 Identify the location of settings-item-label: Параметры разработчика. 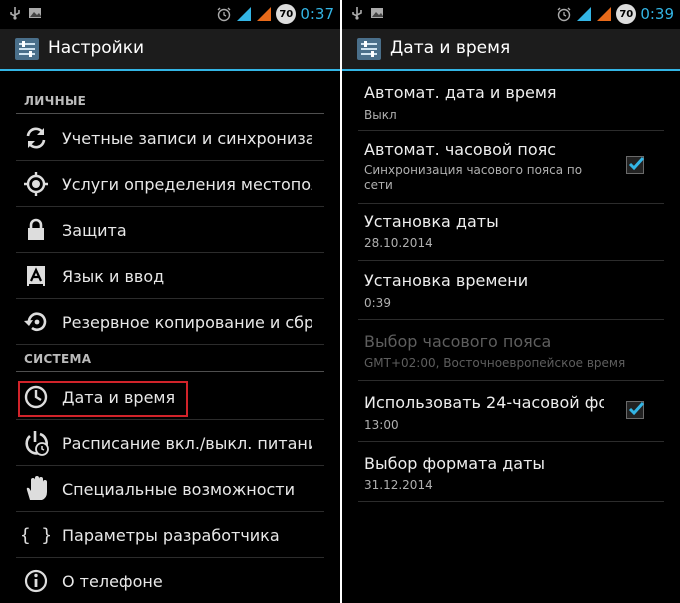
(171, 535).